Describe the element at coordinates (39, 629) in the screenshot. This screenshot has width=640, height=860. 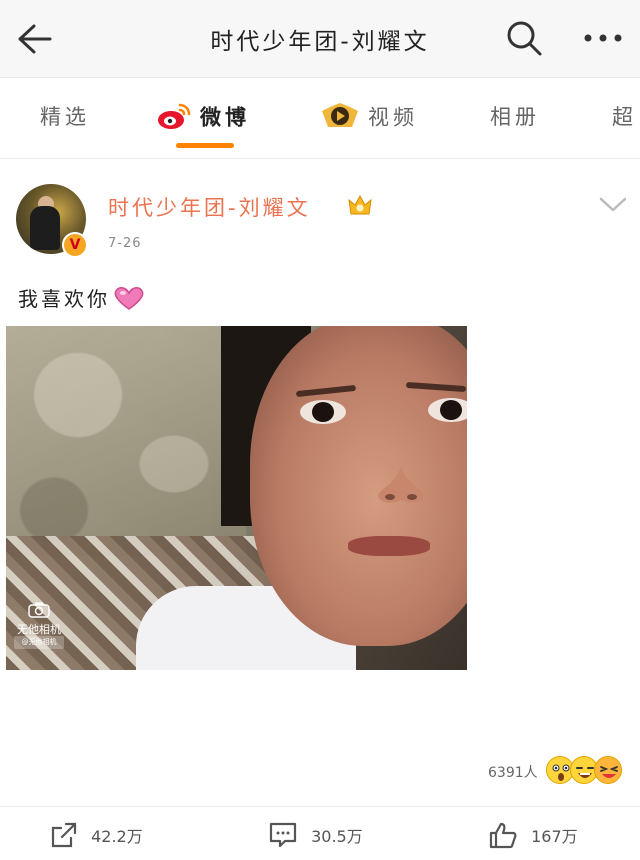
I see `watermark-line1: 无他相机` at that location.